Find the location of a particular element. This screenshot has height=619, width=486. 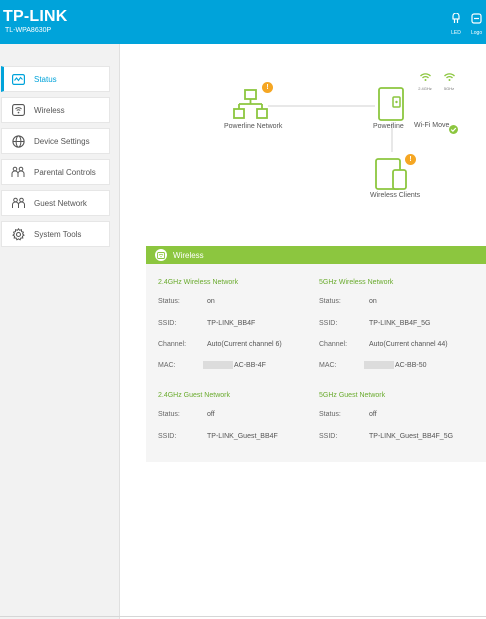

guest24-status-value: off is located at coordinates (211, 414).